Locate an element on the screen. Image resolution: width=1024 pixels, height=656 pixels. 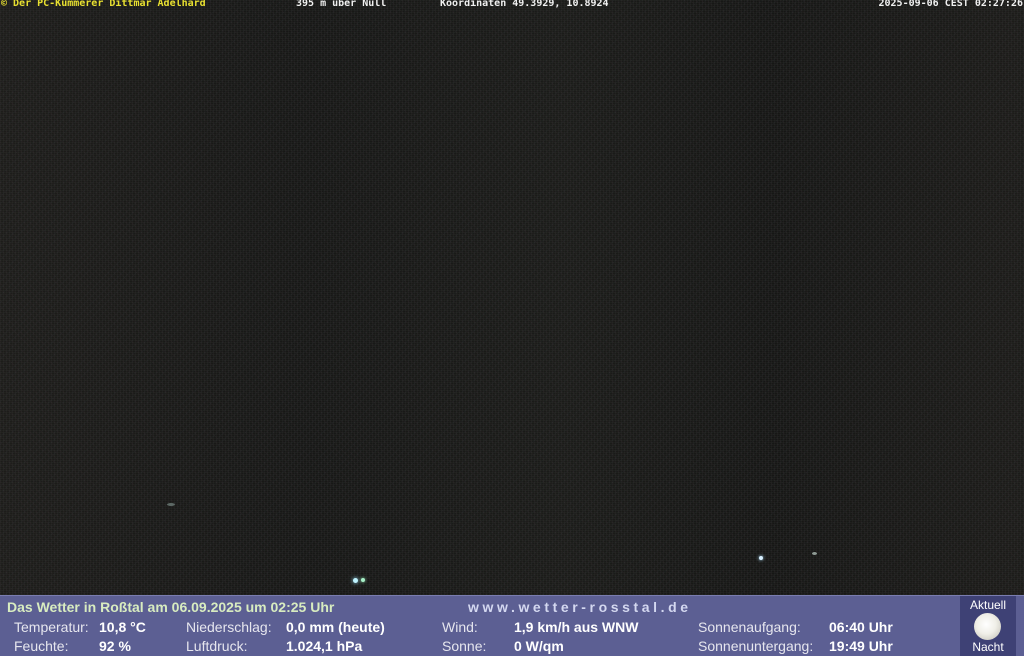
precipitation-value: 0,0 mm (heute) is located at coordinates (335, 627).